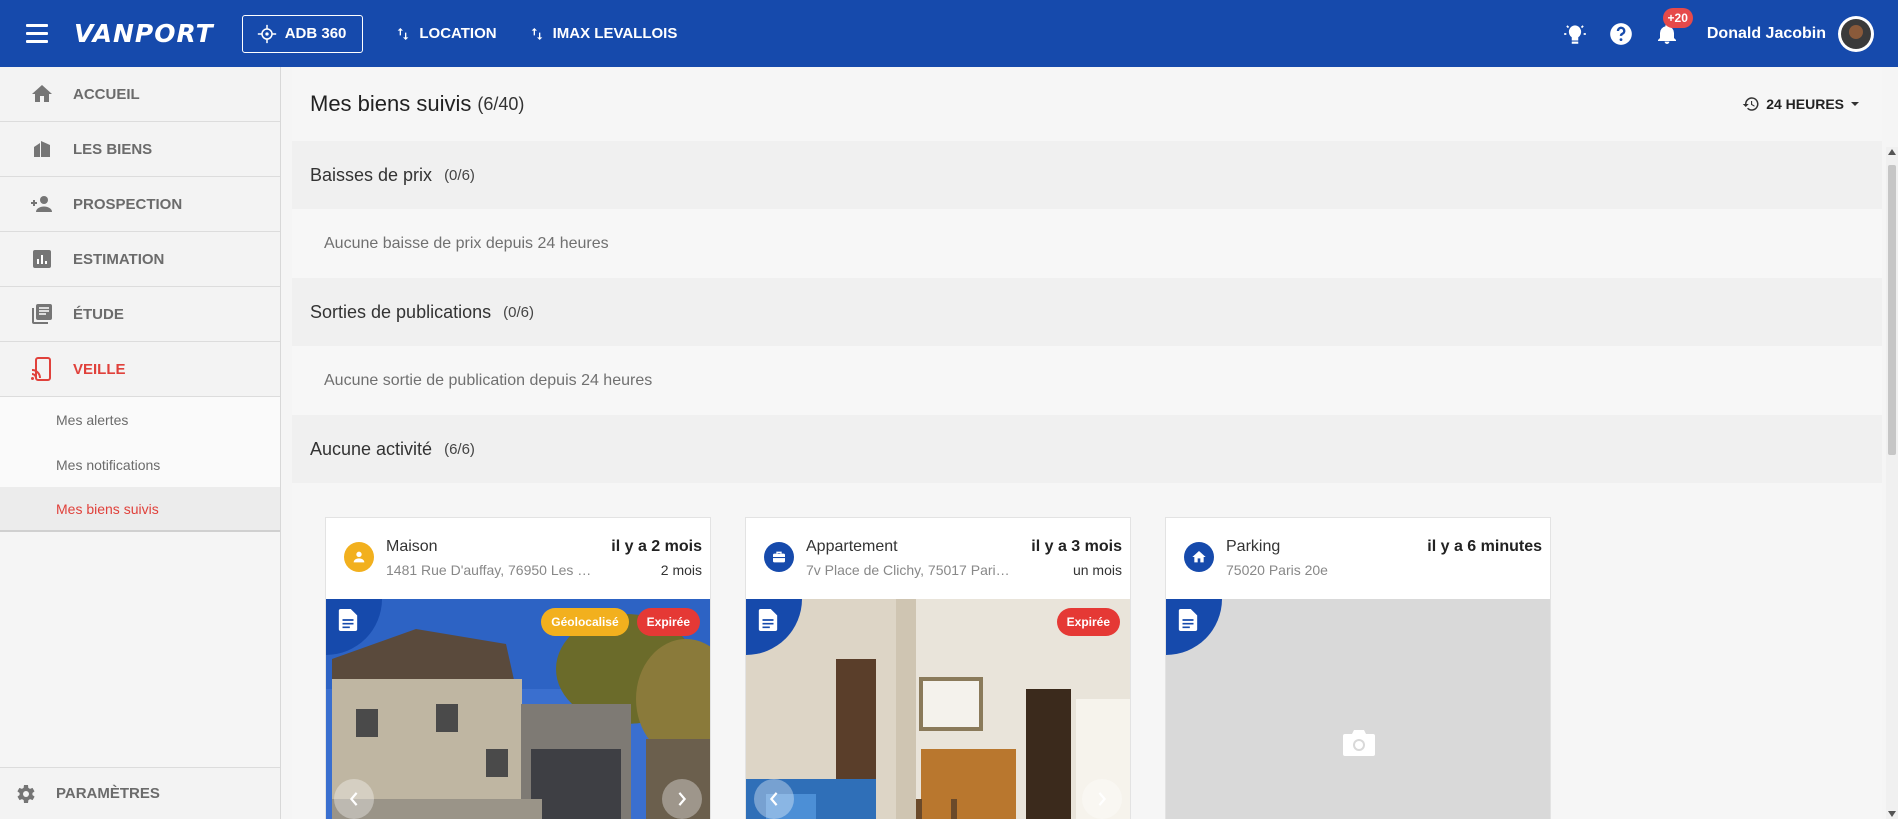 The height and width of the screenshot is (819, 1898). Describe the element at coordinates (99, 369) in the screenshot. I see `sidebar-item-label: VEILLE` at that location.